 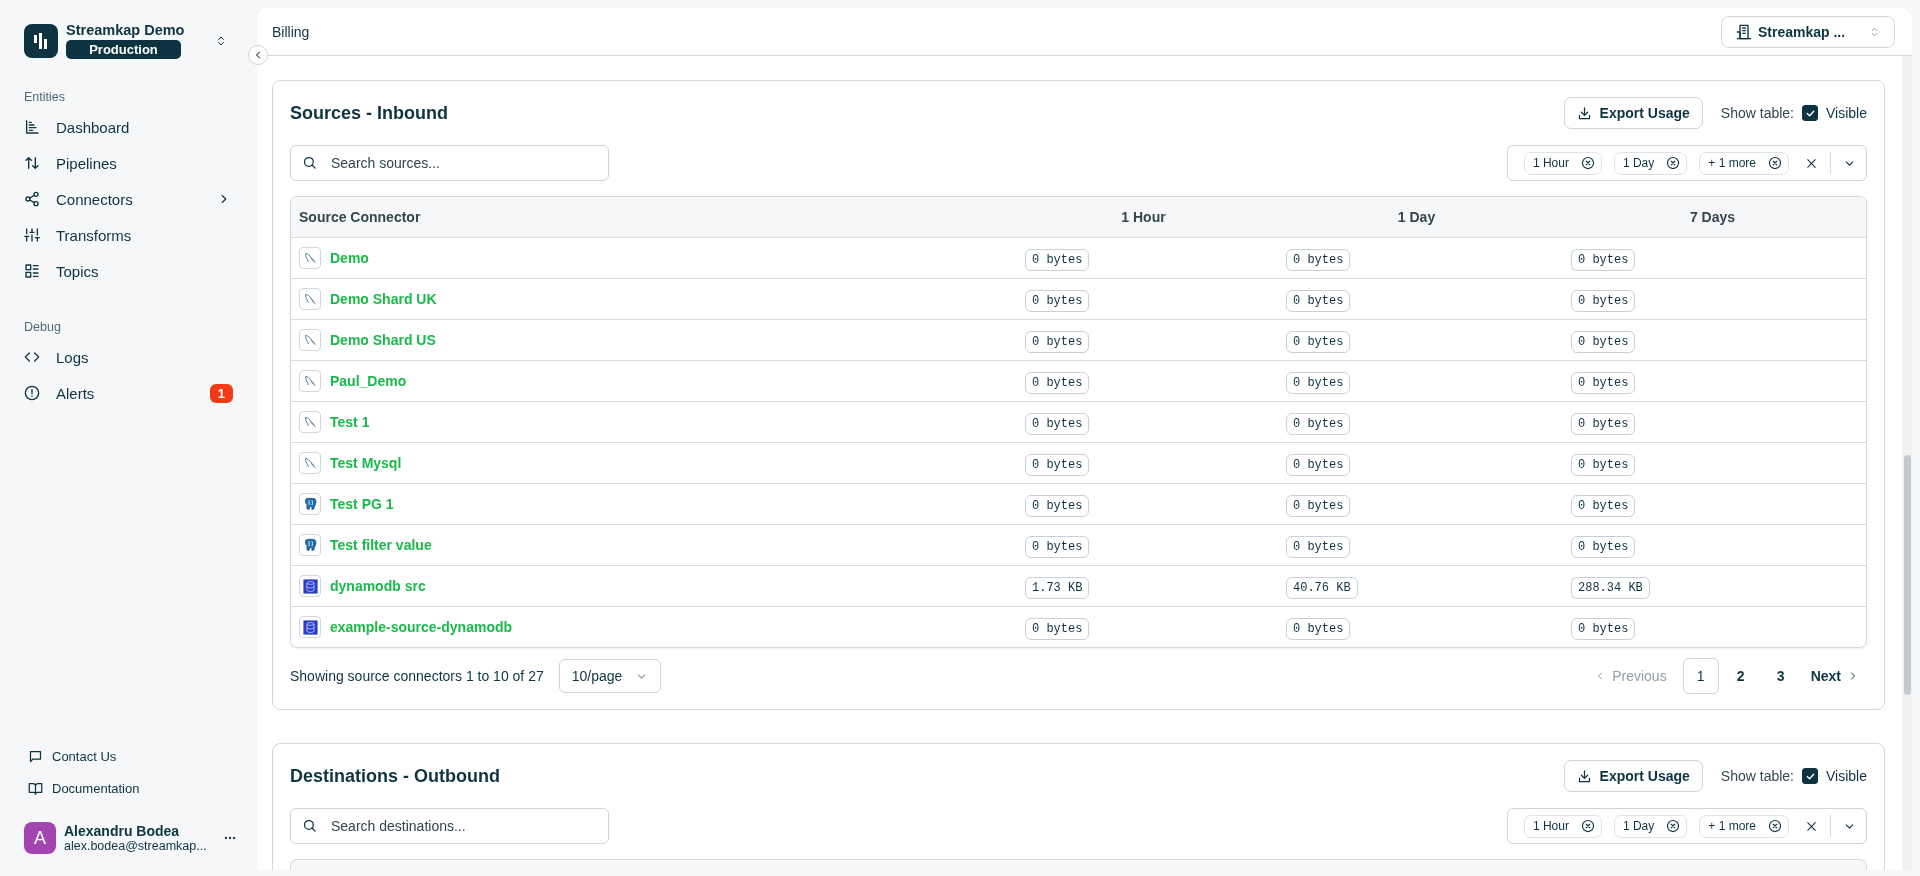 I want to click on pagination-summary: Showing source connectors 1 to 10 of 27, so click(x=417, y=676).